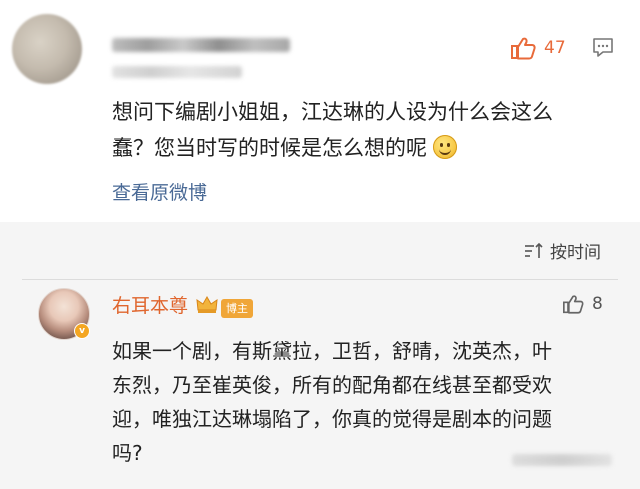 The image size is (640, 489). What do you see at coordinates (47, 49) in the screenshot?
I see `author-avatar-blurred` at bounding box center [47, 49].